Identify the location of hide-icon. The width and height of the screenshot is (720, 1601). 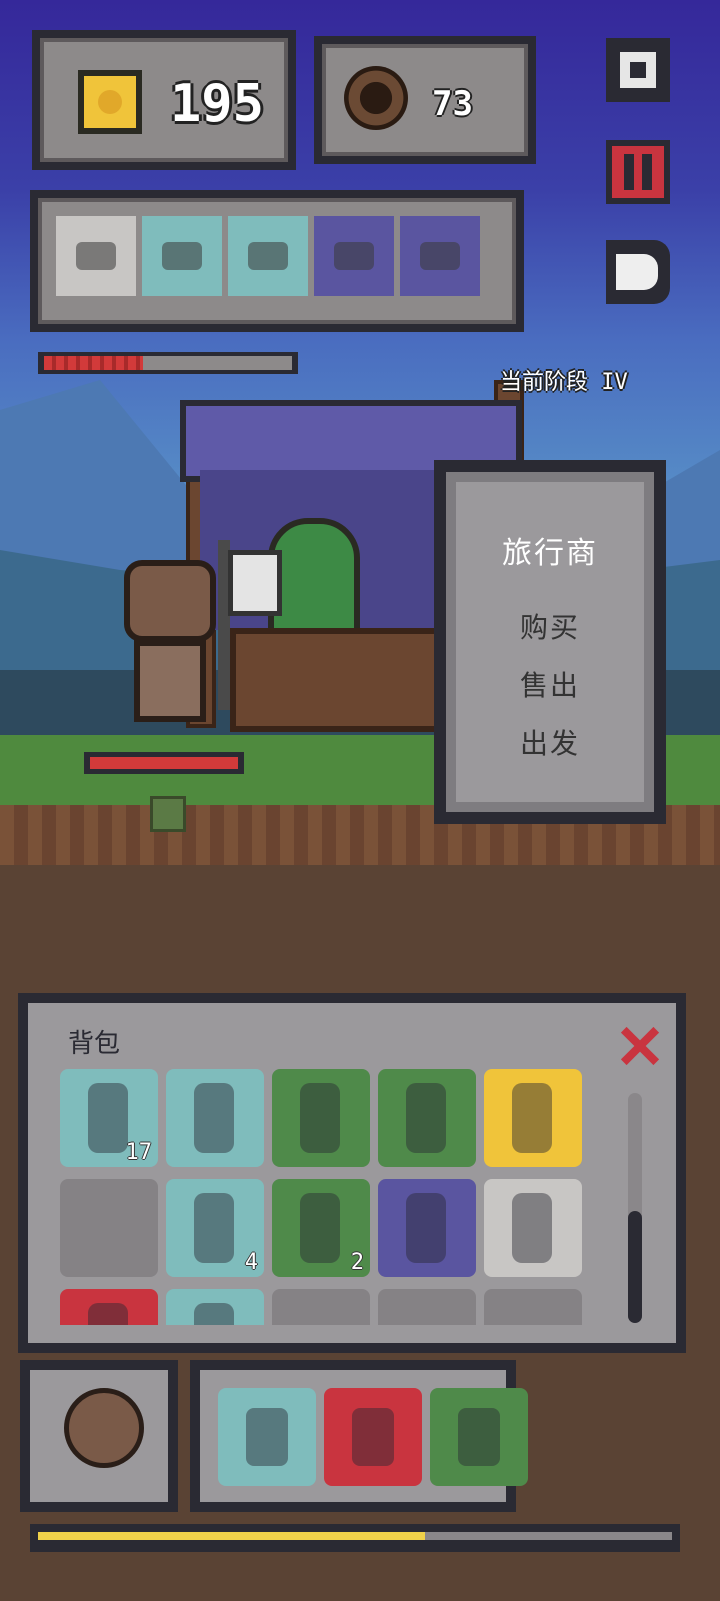
(532, 1228).